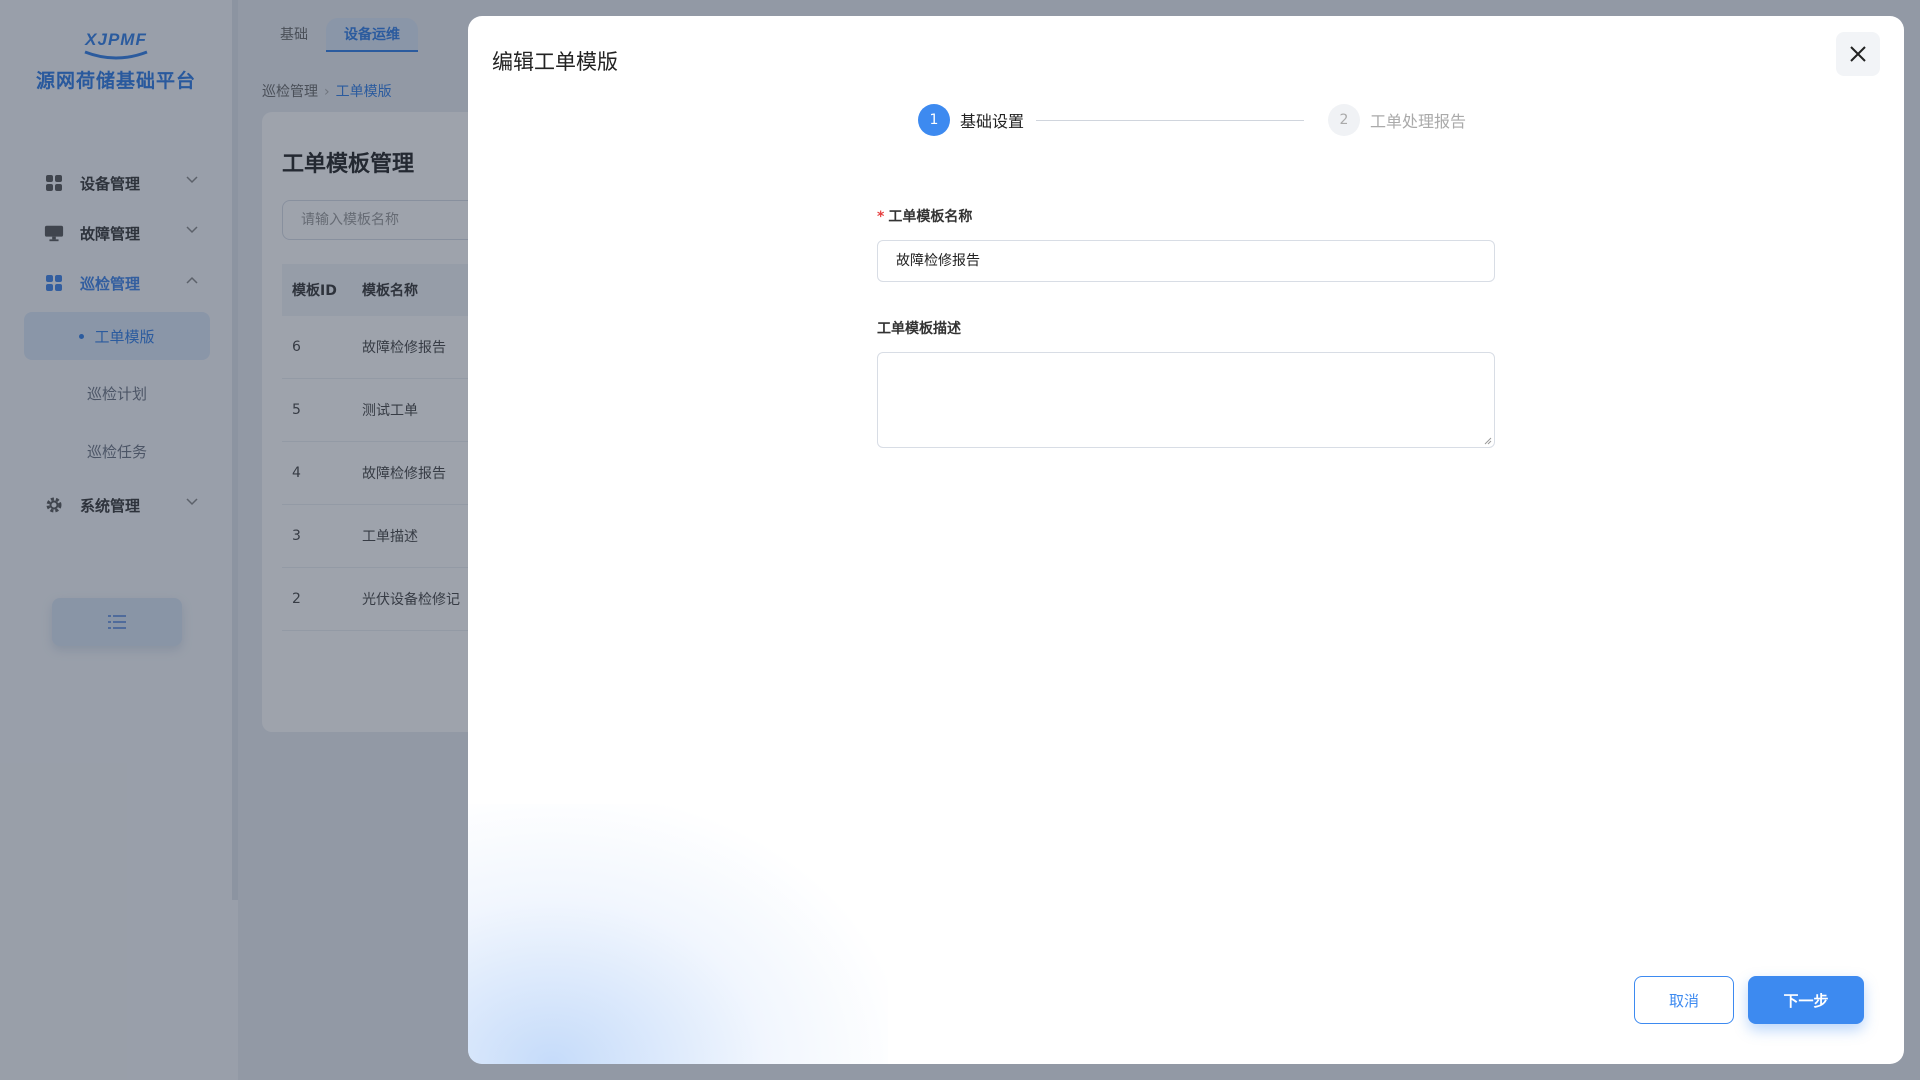 This screenshot has height=1080, width=1920. I want to click on close-icon, so click(1858, 54).